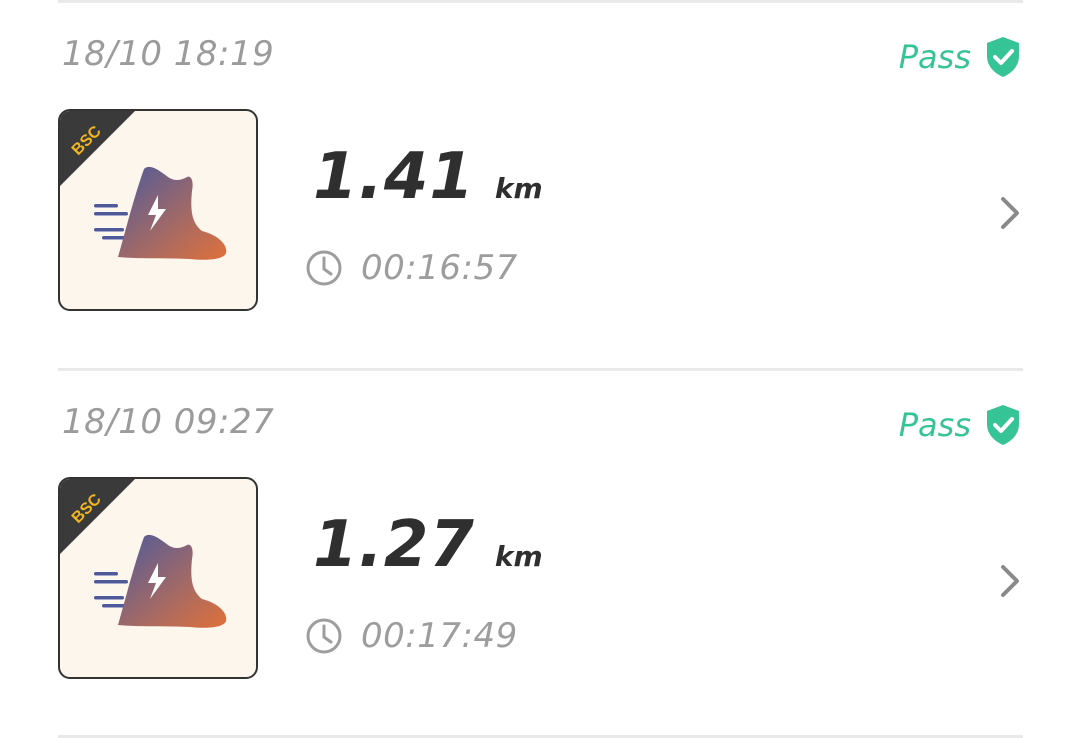 The image size is (1079, 738). Describe the element at coordinates (439, 636) in the screenshot. I see `duration-value: 00:17:49` at that location.